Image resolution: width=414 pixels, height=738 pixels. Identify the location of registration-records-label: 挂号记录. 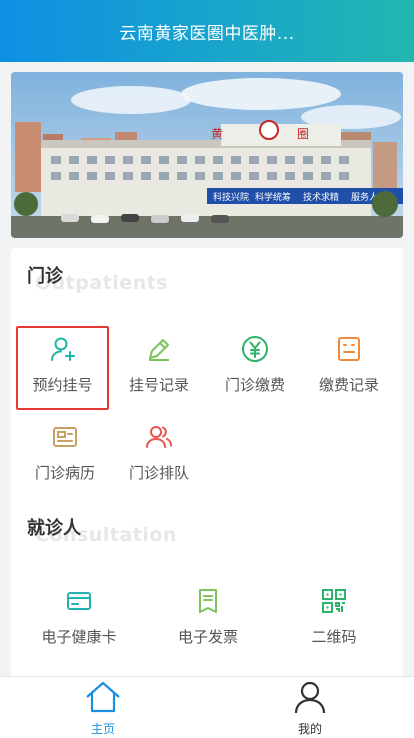
(158, 385).